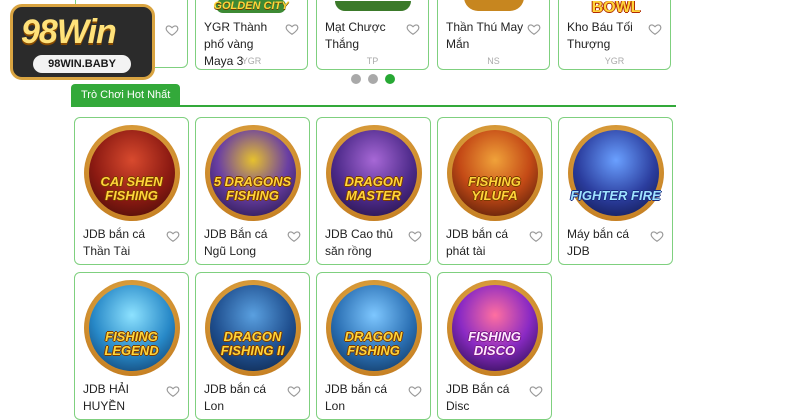 The width and height of the screenshot is (800, 420). What do you see at coordinates (114, 242) in the screenshot?
I see `game-name: JDB bắn cá Thần Tài` at bounding box center [114, 242].